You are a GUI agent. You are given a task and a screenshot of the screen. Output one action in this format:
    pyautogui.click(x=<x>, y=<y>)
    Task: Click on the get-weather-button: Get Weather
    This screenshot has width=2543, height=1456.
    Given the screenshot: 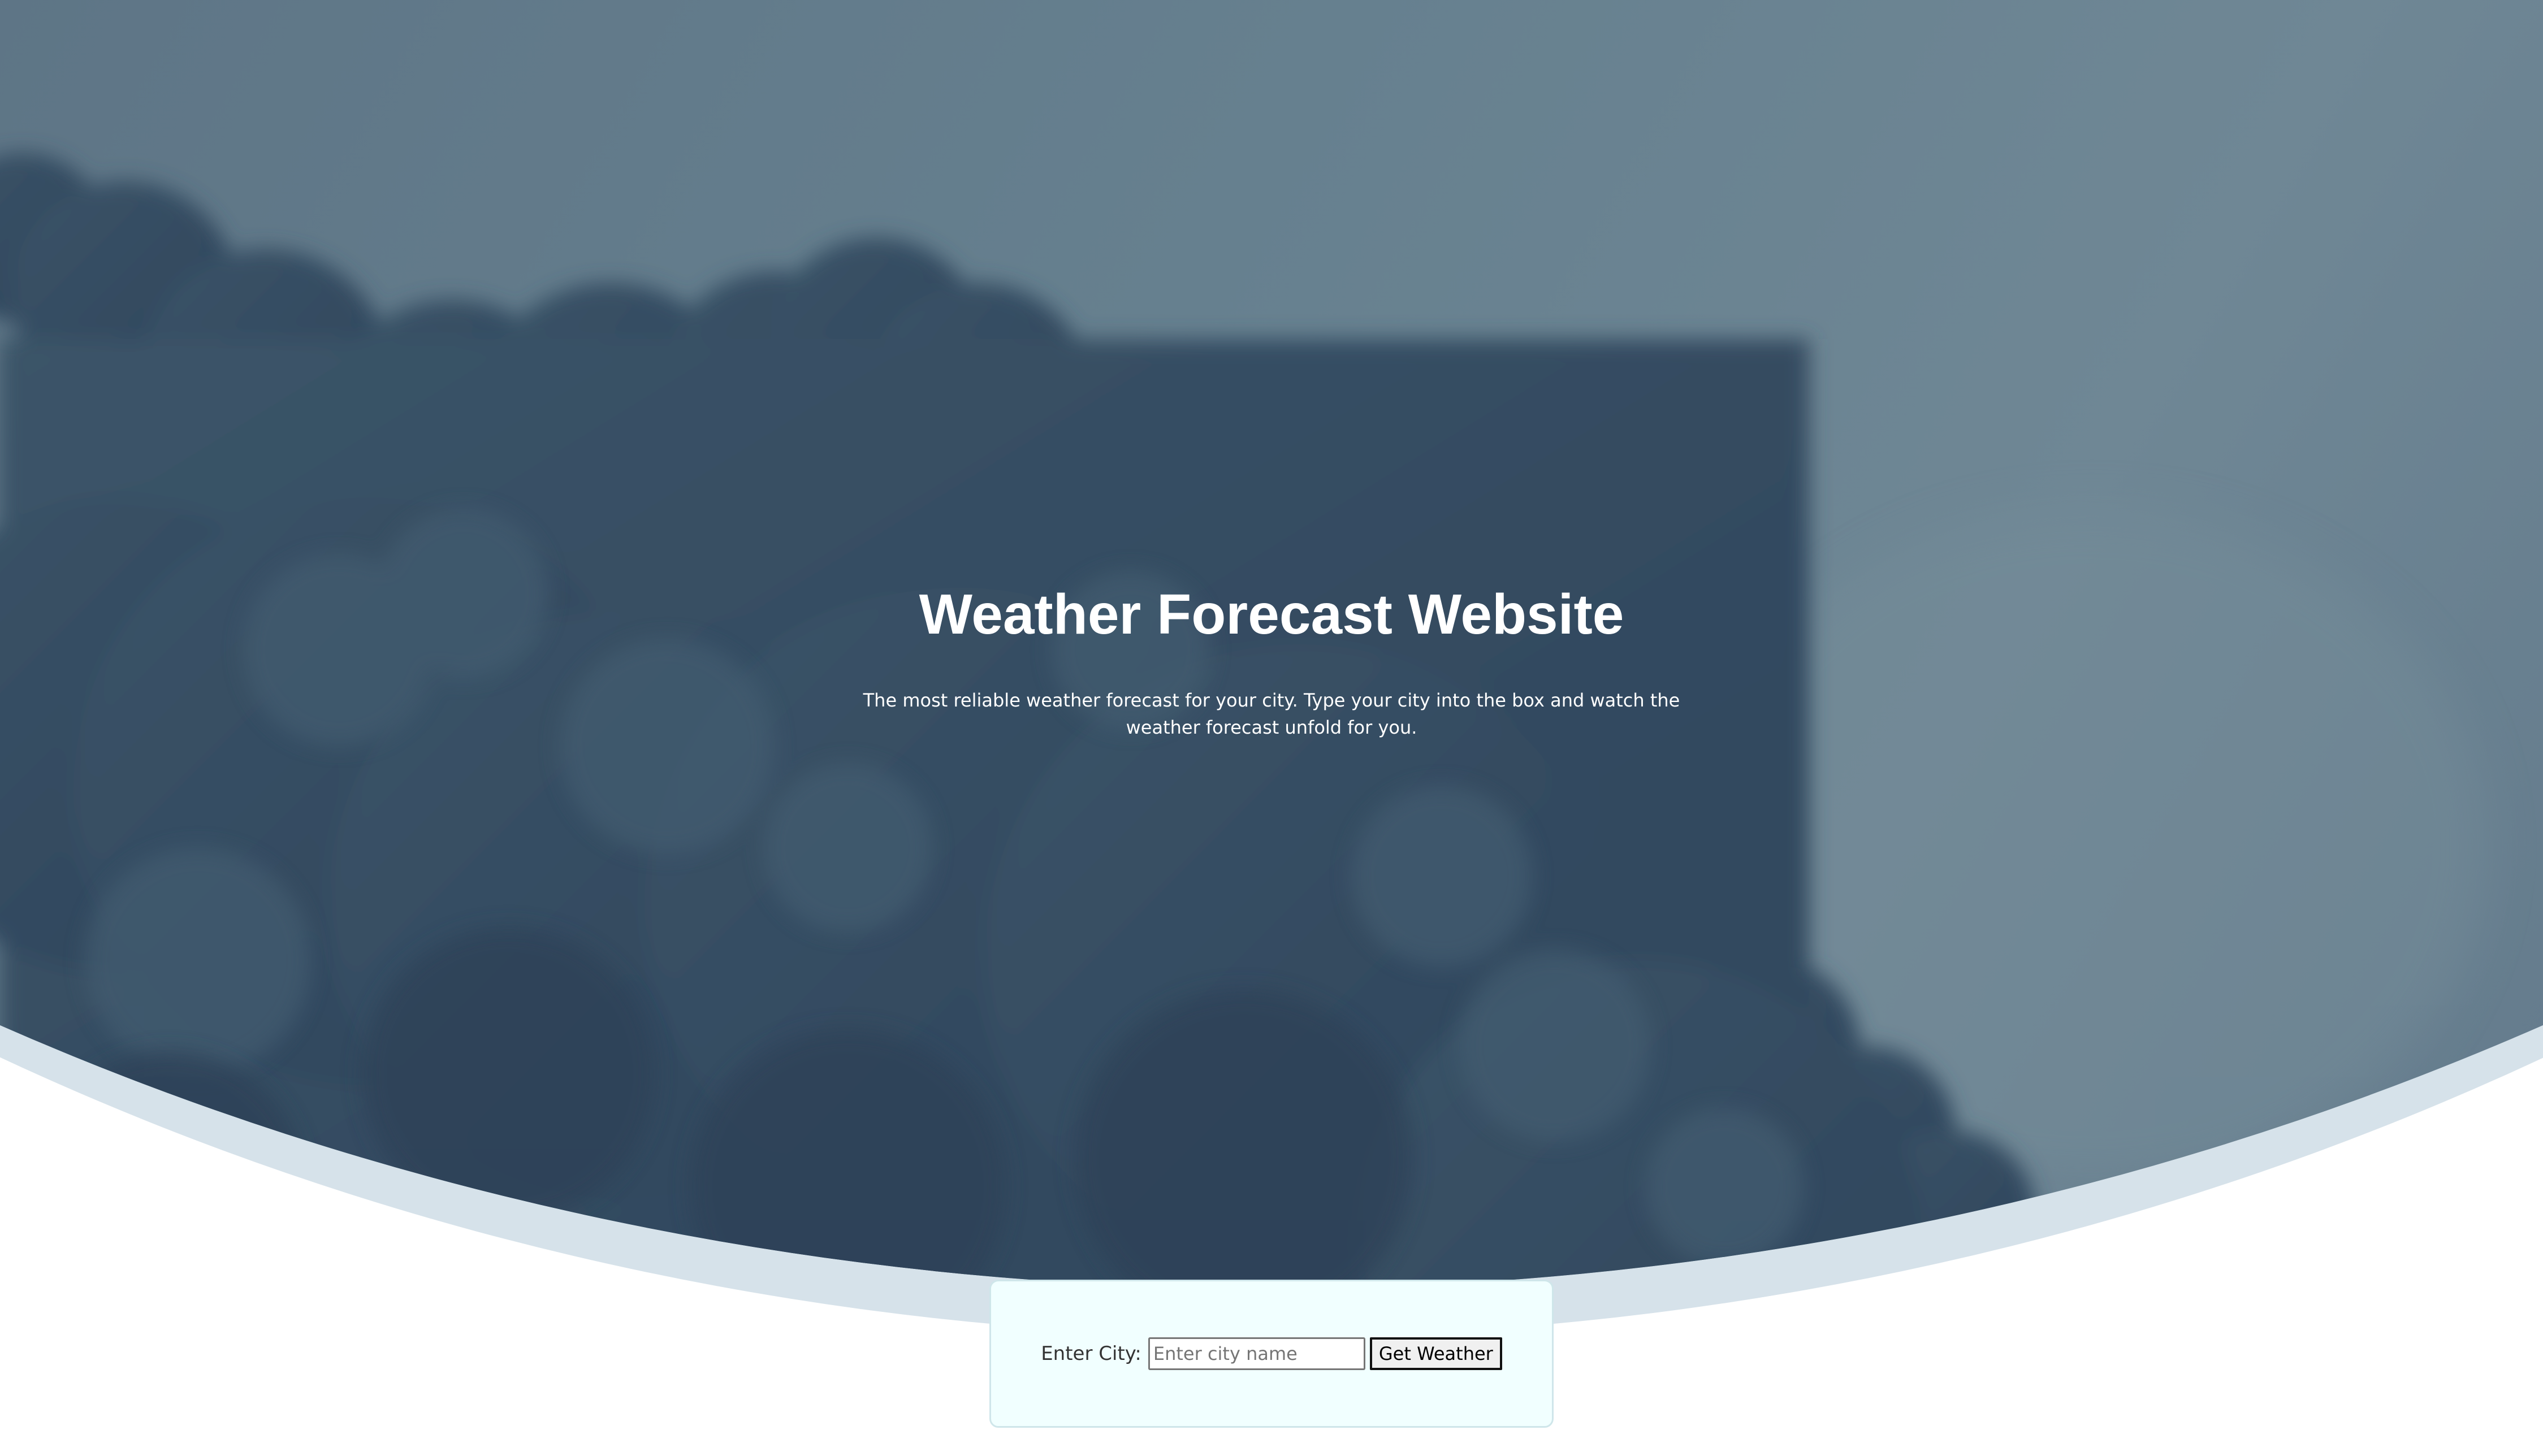 What is the action you would take?
    pyautogui.click(x=1435, y=1353)
    